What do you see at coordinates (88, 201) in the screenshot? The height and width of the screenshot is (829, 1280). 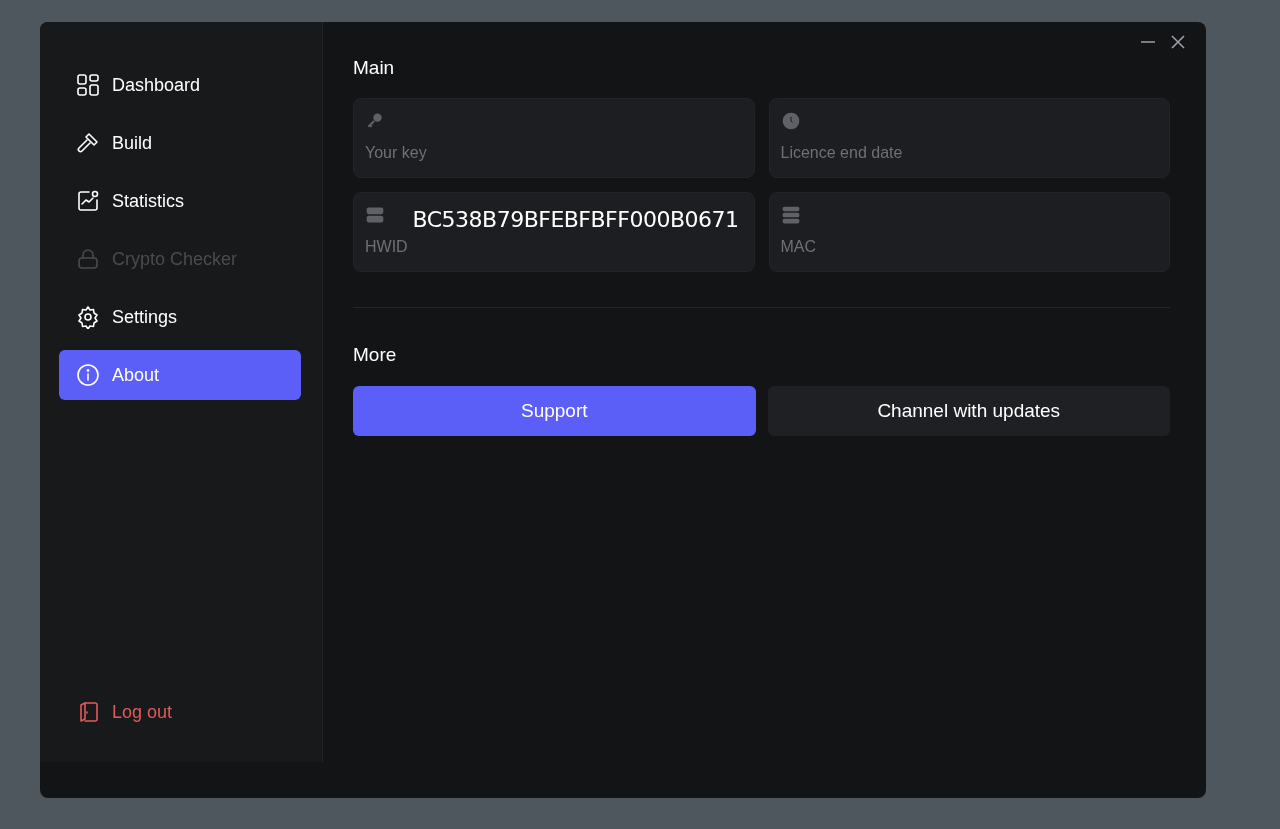 I see `chart-icon` at bounding box center [88, 201].